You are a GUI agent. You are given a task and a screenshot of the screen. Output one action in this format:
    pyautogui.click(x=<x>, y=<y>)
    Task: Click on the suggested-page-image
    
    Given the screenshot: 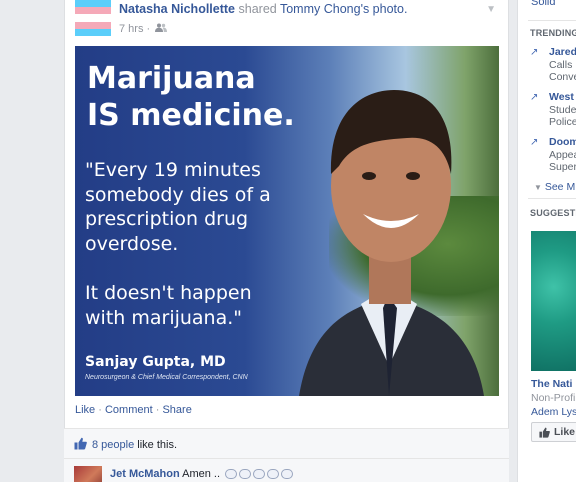 What is the action you would take?
    pyautogui.click(x=553, y=301)
    